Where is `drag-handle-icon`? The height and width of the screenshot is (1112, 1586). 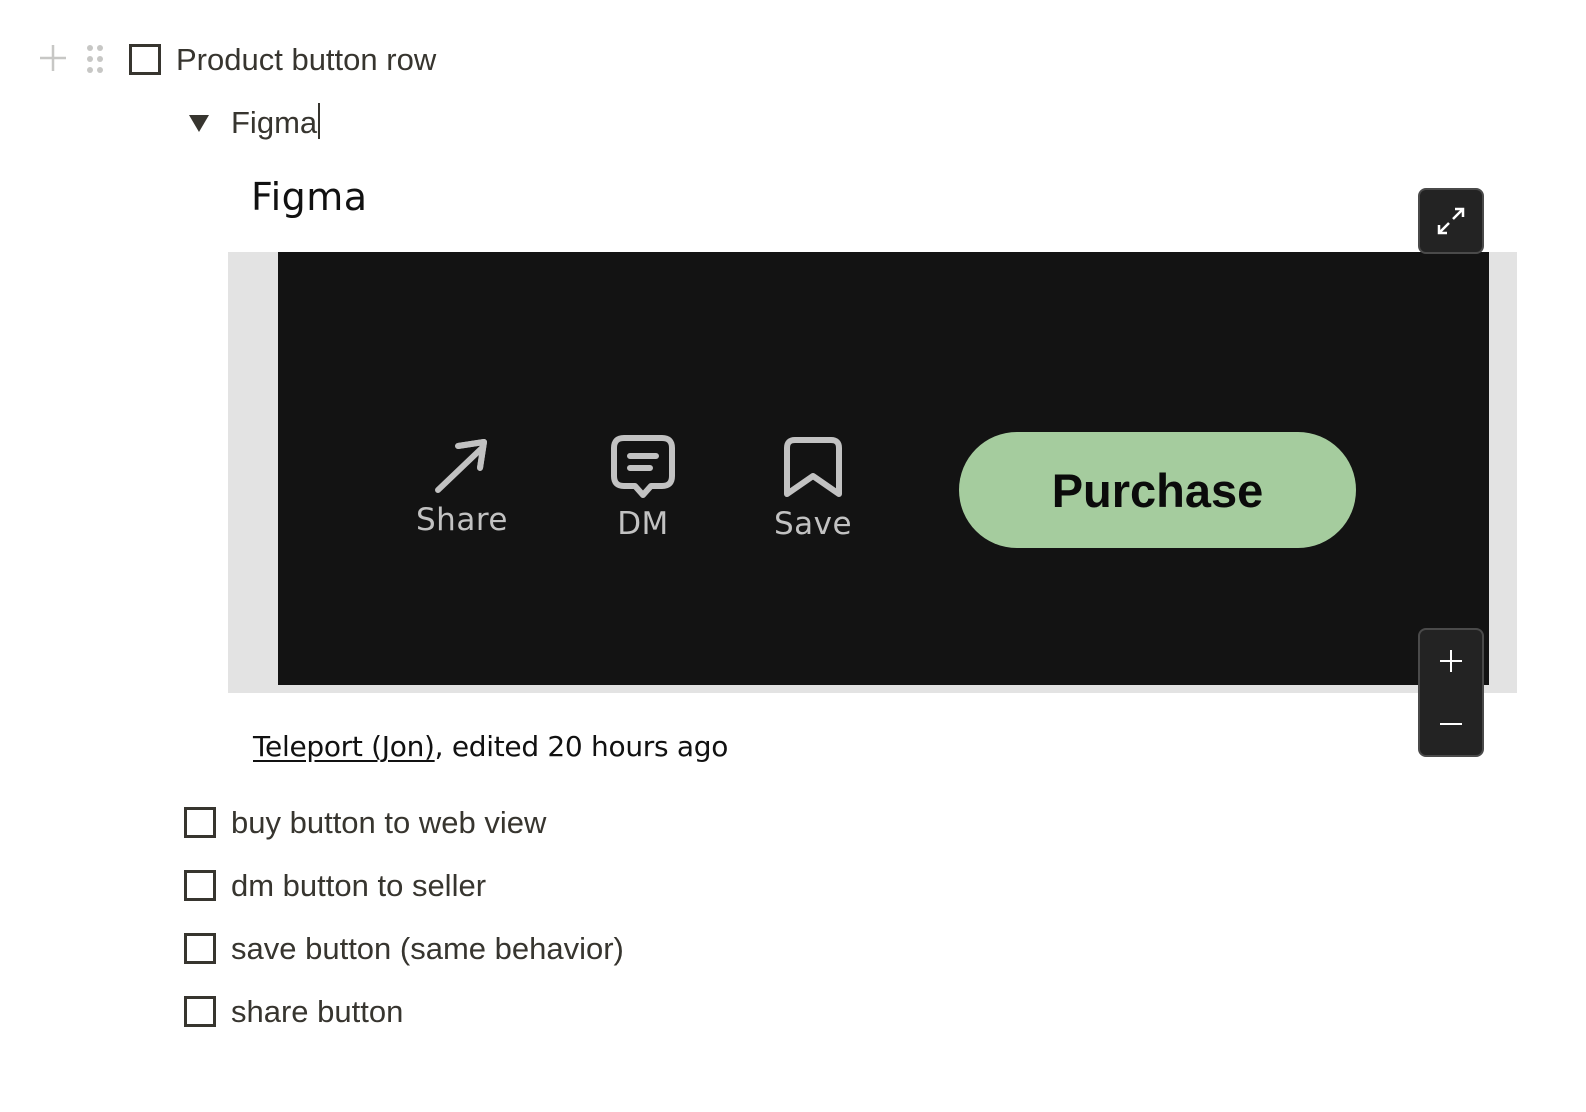
drag-handle-icon is located at coordinates (95, 59).